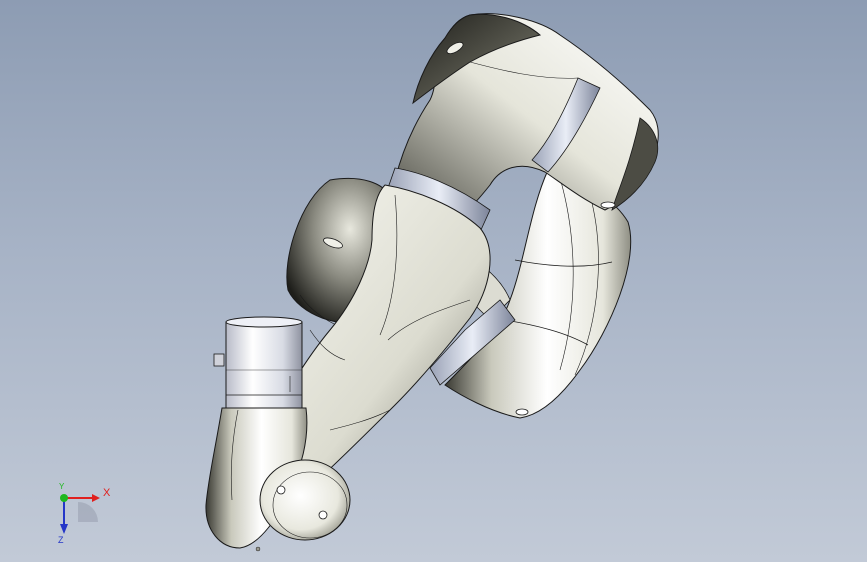  Describe the element at coordinates (88, 512) in the screenshot. I see `triad-plane-shadow` at that location.